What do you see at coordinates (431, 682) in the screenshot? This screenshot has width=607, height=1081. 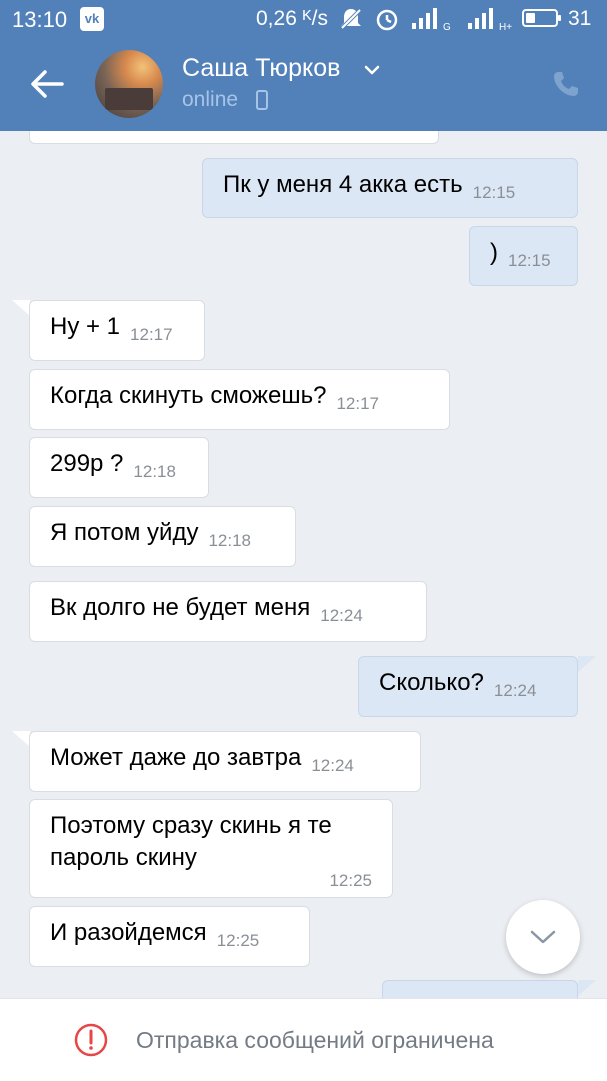 I see `message-text: Сколько?` at bounding box center [431, 682].